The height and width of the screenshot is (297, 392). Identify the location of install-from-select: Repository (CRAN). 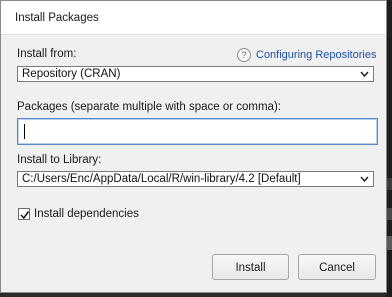
(195, 74).